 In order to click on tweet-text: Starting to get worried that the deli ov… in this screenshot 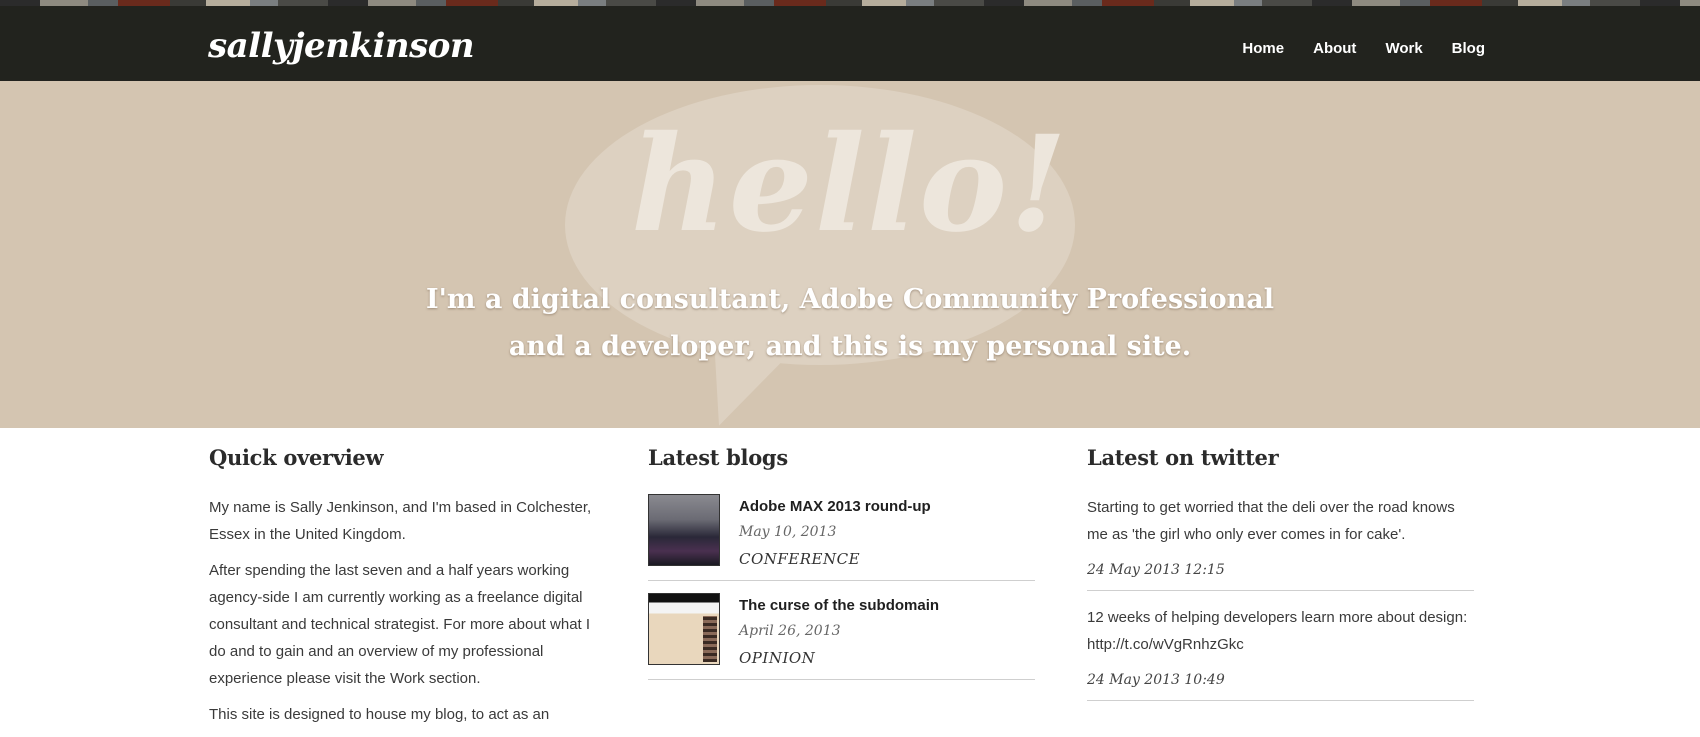, I will do `click(1271, 521)`.